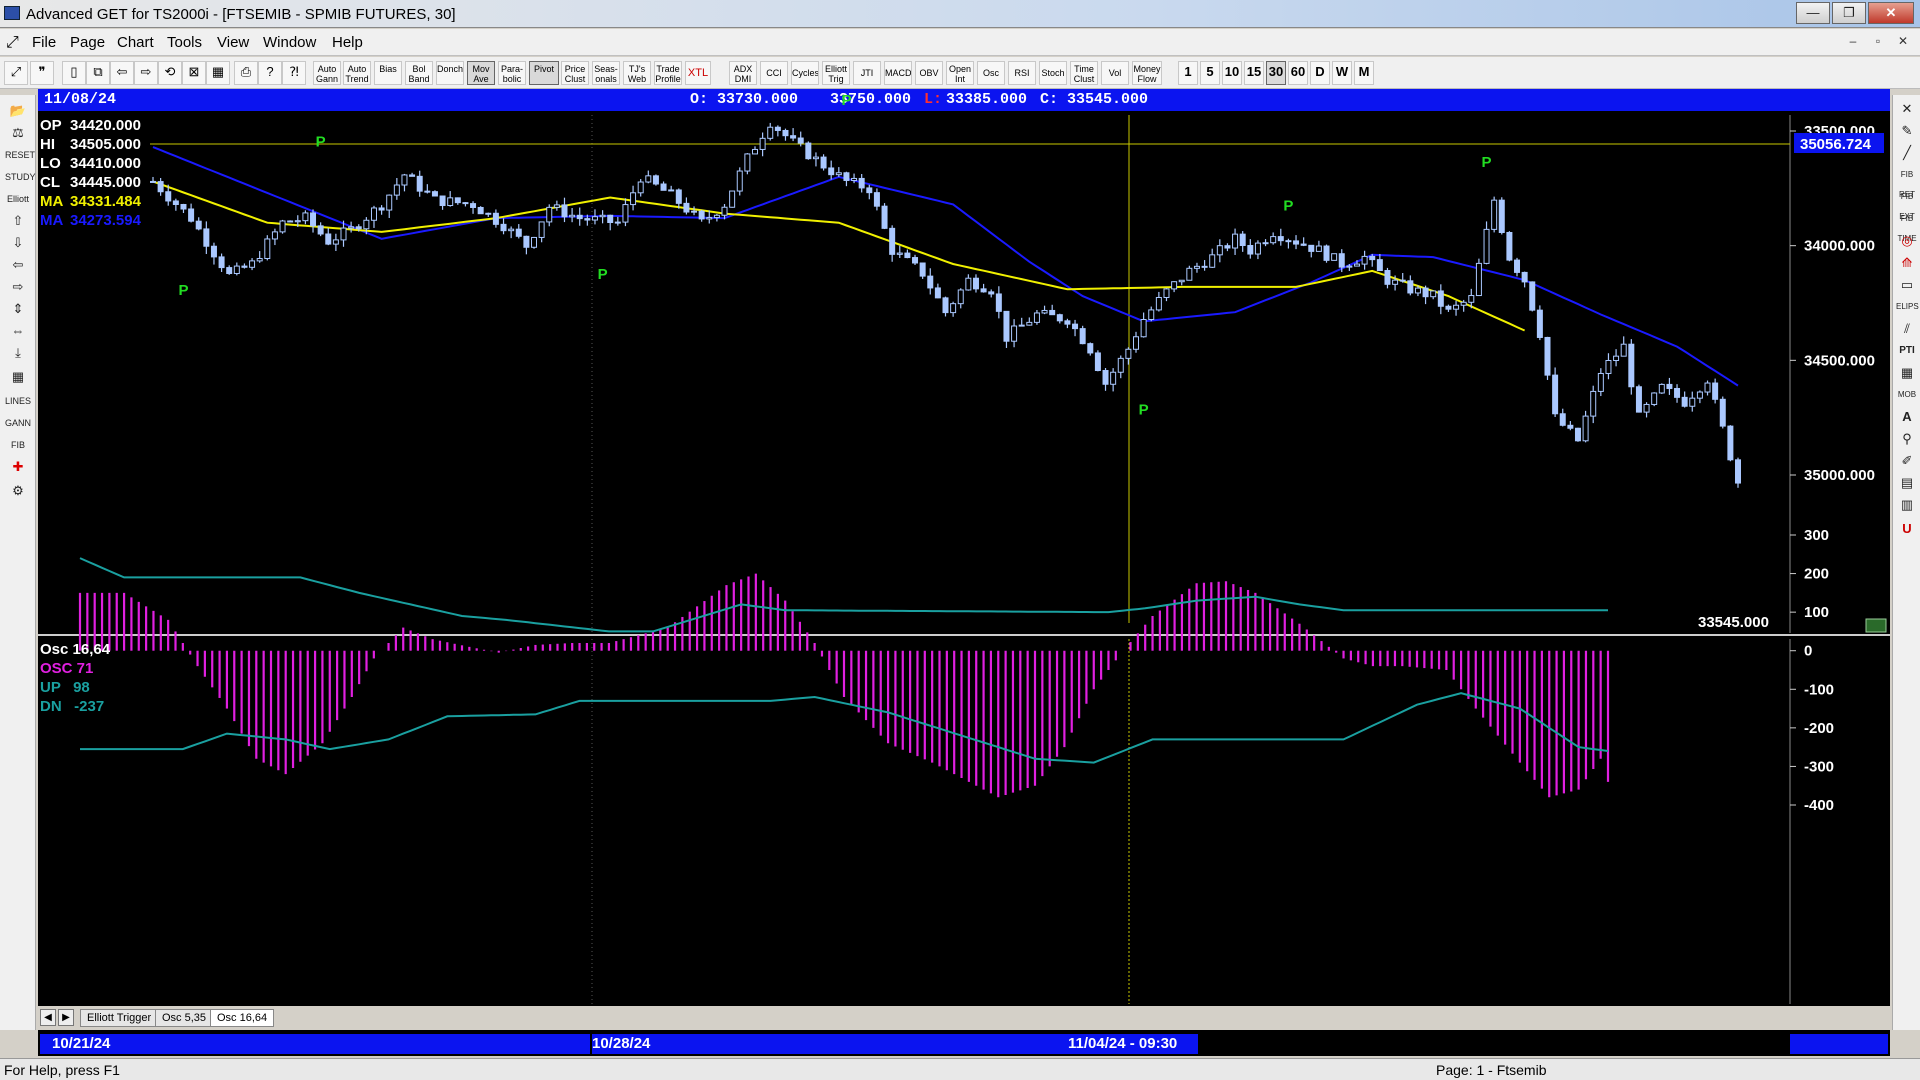  What do you see at coordinates (18, 353) in the screenshot?
I see `zoom-vertical-icon: ⤓` at bounding box center [18, 353].